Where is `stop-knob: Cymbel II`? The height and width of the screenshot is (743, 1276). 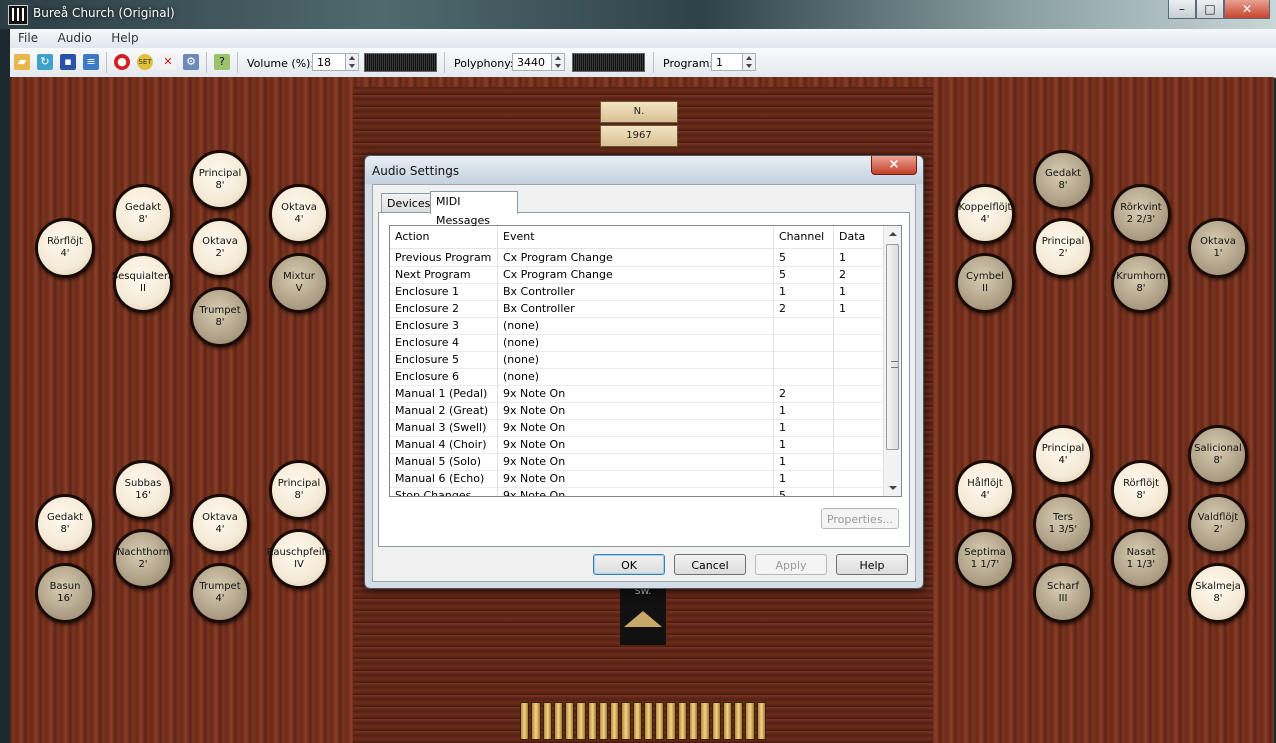
stop-knob: Cymbel II is located at coordinates (985, 283).